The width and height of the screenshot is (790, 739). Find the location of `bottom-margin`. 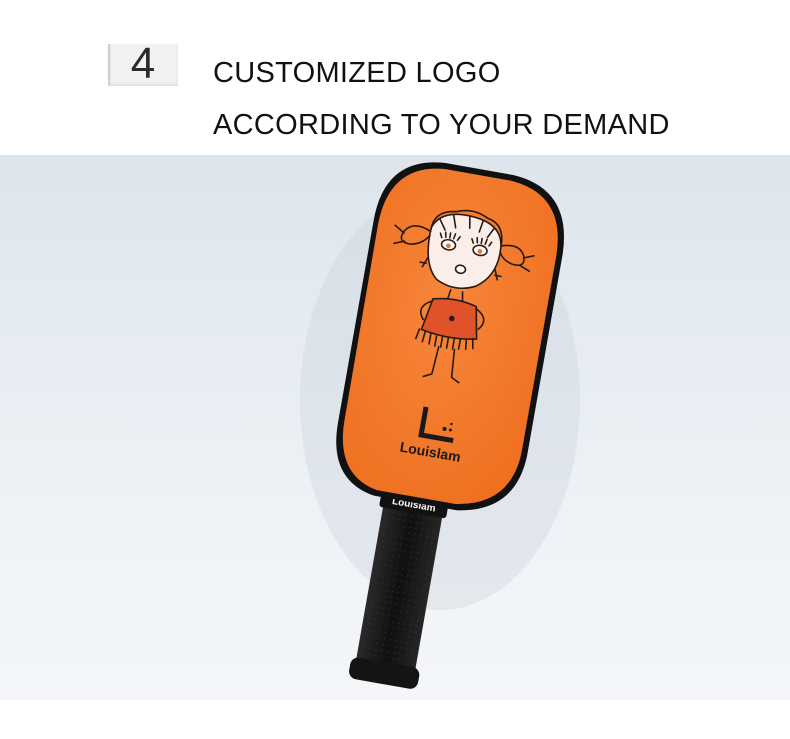

bottom-margin is located at coordinates (395, 719).